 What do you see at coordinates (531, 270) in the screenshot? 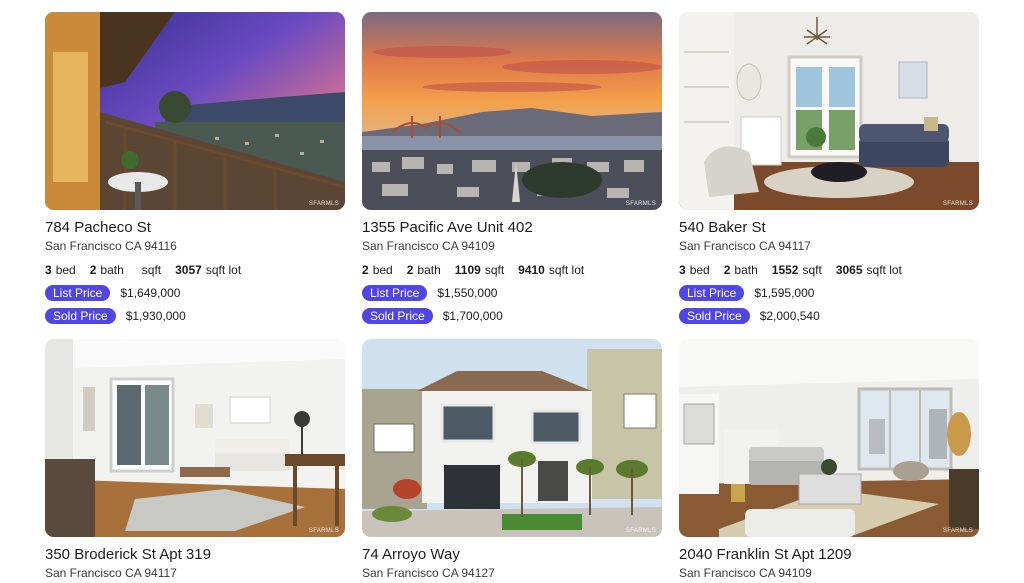
I see `lot-value: 9410` at bounding box center [531, 270].